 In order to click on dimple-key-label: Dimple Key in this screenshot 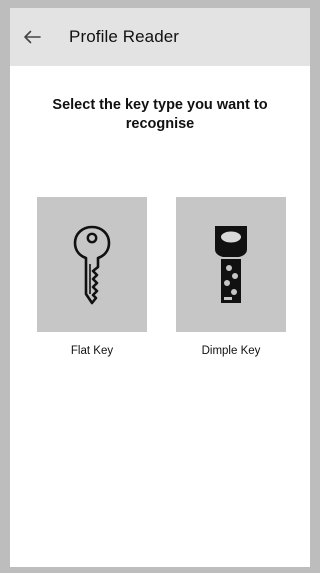, I will do `click(231, 351)`.